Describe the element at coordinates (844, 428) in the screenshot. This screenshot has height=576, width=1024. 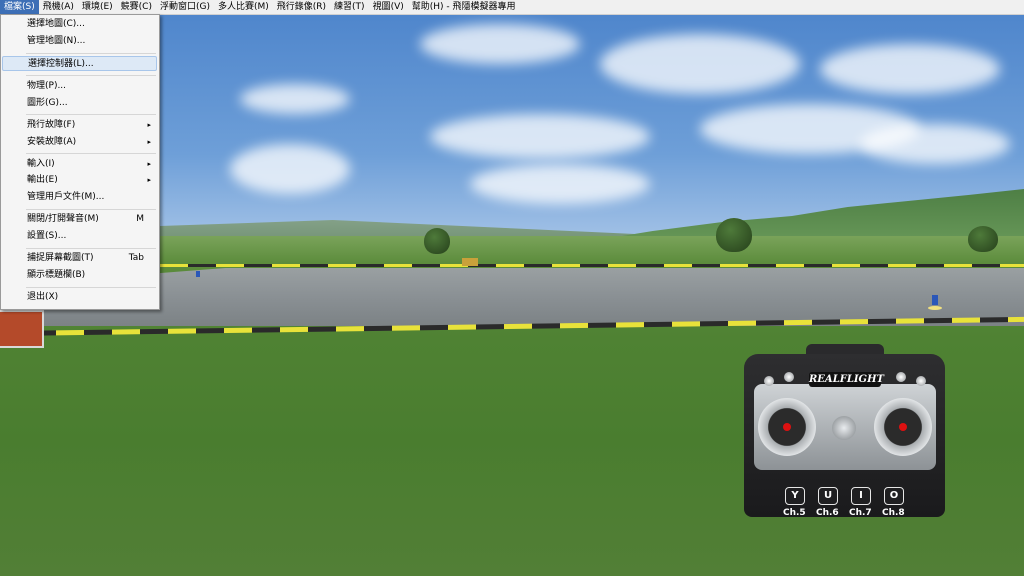
I see `center-knob` at that location.